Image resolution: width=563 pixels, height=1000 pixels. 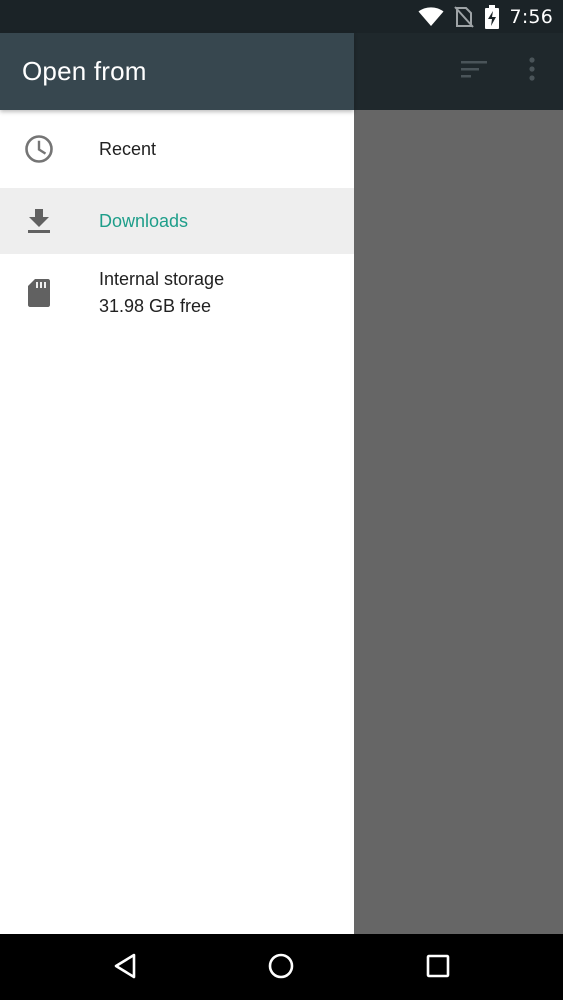 I want to click on app-bar, so click(x=458, y=71).